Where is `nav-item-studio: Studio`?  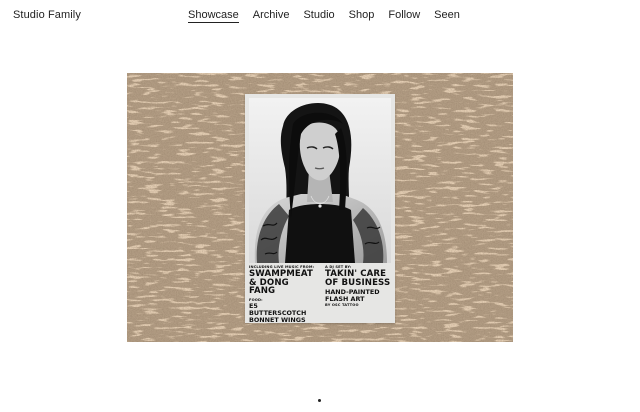
nav-item-studio: Studio is located at coordinates (318, 16).